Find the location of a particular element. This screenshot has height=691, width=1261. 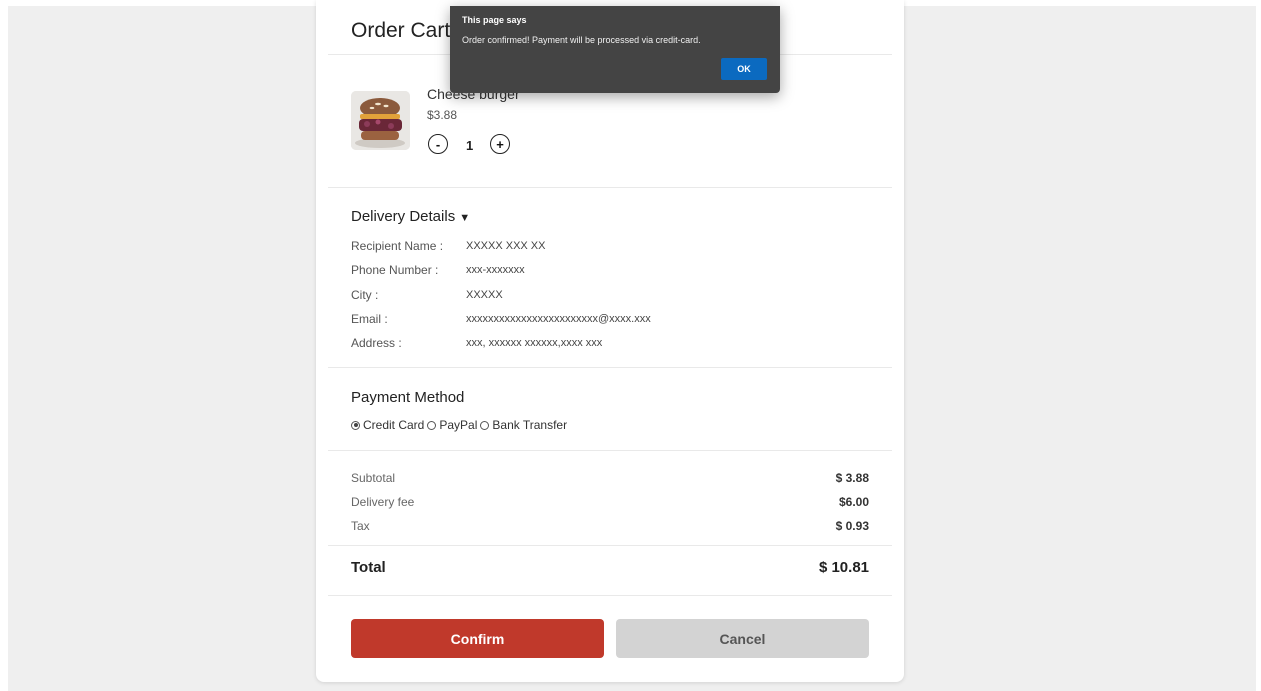

decrease-quantity-button: - is located at coordinates (438, 144).